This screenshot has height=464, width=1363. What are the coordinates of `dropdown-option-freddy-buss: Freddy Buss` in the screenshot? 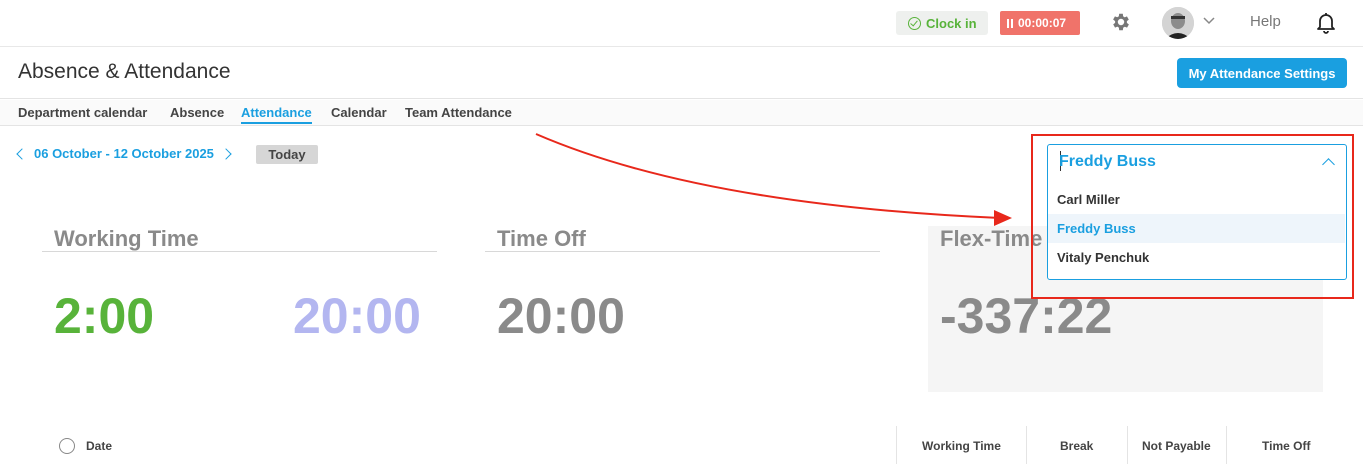 It's located at (1196, 228).